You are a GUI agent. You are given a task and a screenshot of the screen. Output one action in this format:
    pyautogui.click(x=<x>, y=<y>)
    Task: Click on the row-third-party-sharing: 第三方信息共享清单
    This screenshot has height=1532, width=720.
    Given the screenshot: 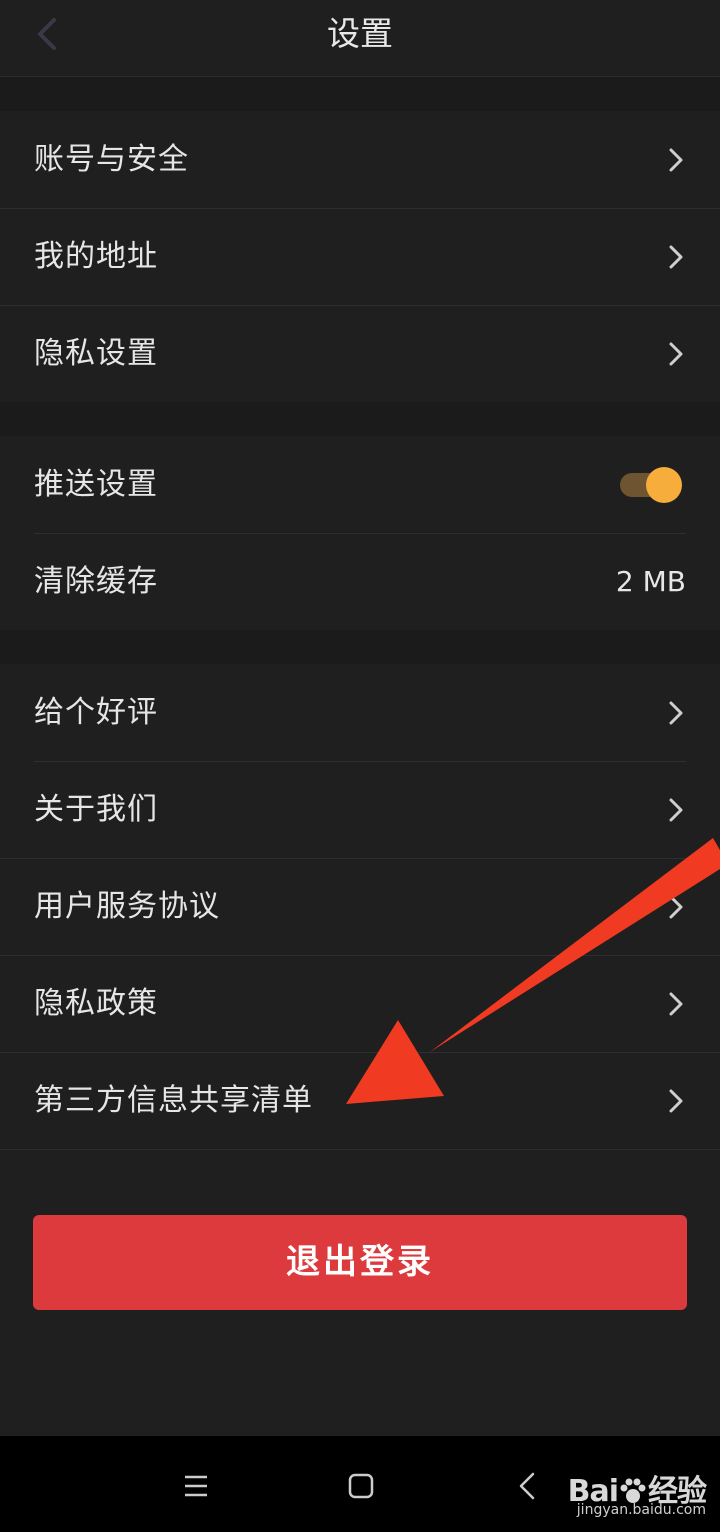 What is the action you would take?
    pyautogui.click(x=360, y=1101)
    